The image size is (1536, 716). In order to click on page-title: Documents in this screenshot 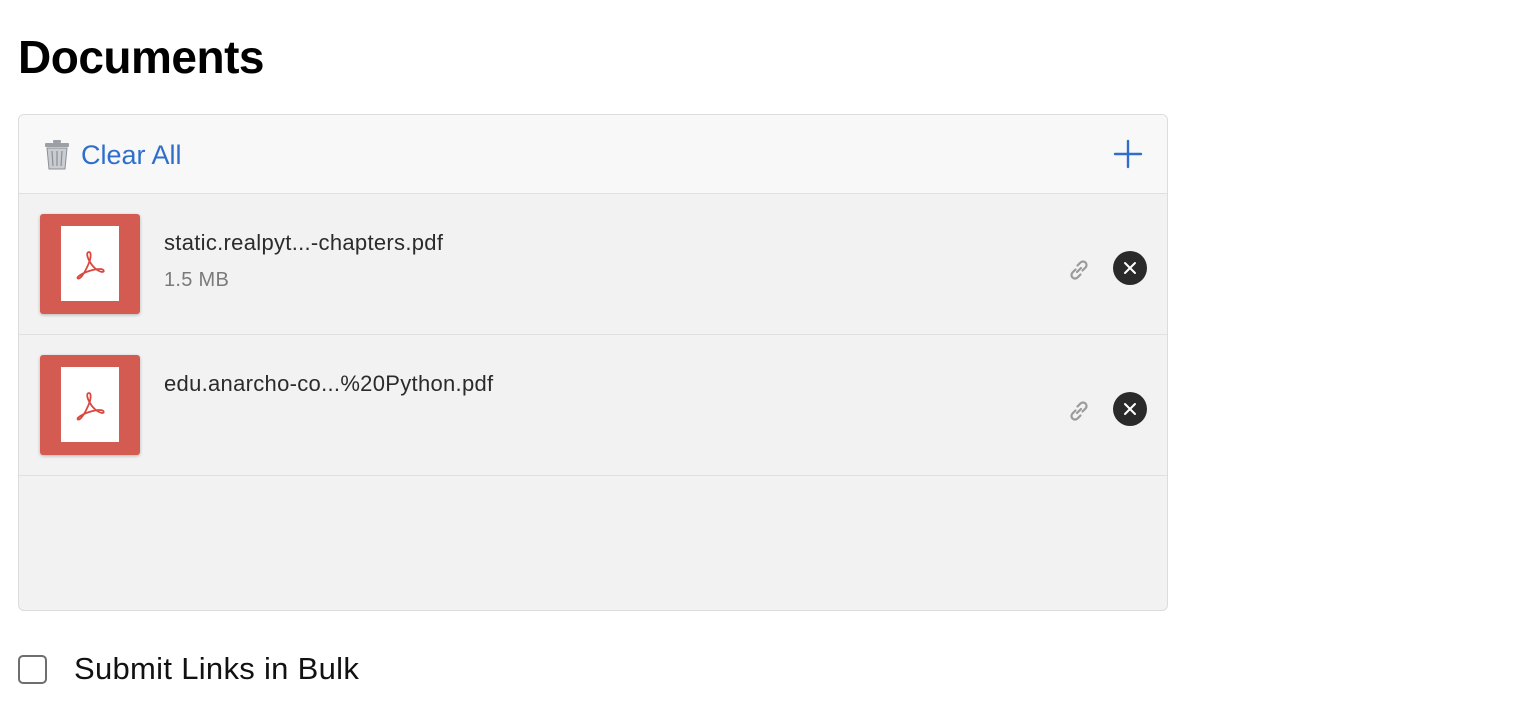, I will do `click(141, 57)`.